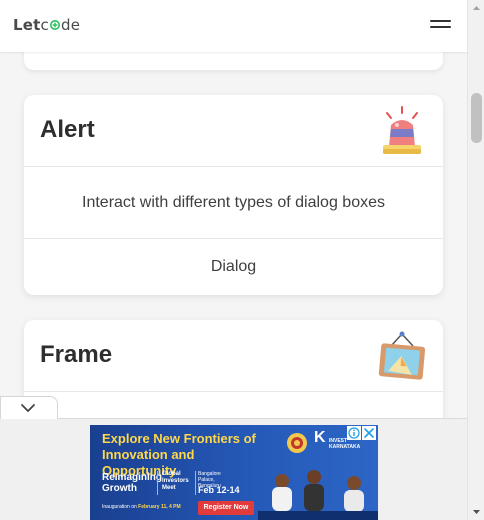  Describe the element at coordinates (318, 495) in the screenshot. I see `ad-dignitaries-image` at that location.